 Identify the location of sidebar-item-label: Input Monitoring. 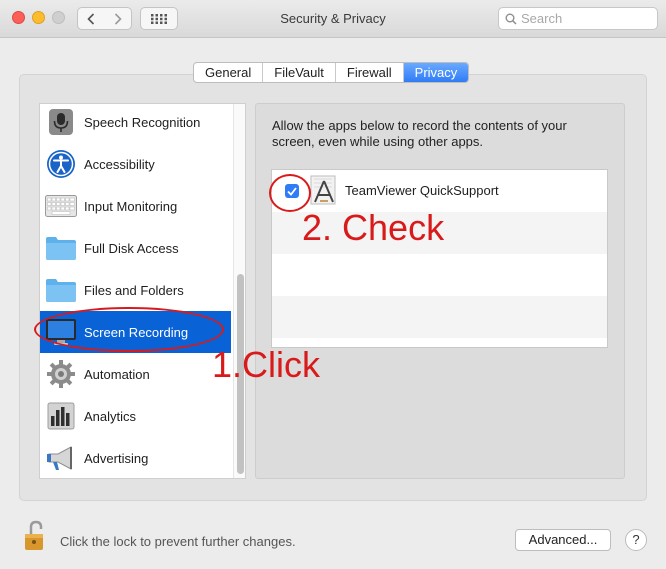
(131, 206).